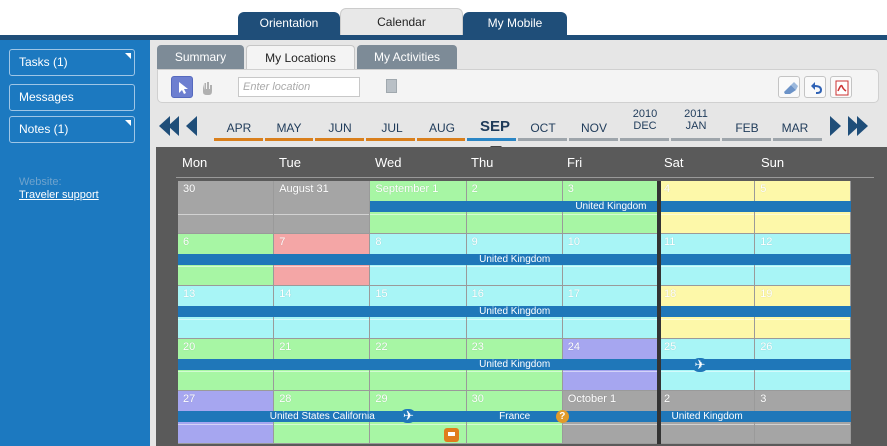  What do you see at coordinates (766, 241) in the screenshot?
I see `day-number: 12` at bounding box center [766, 241].